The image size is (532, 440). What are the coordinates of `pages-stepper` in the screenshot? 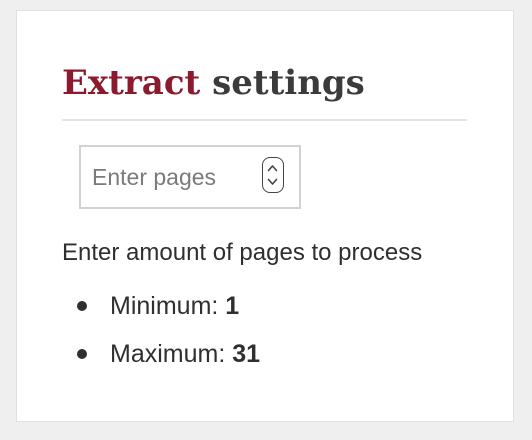 It's located at (273, 175).